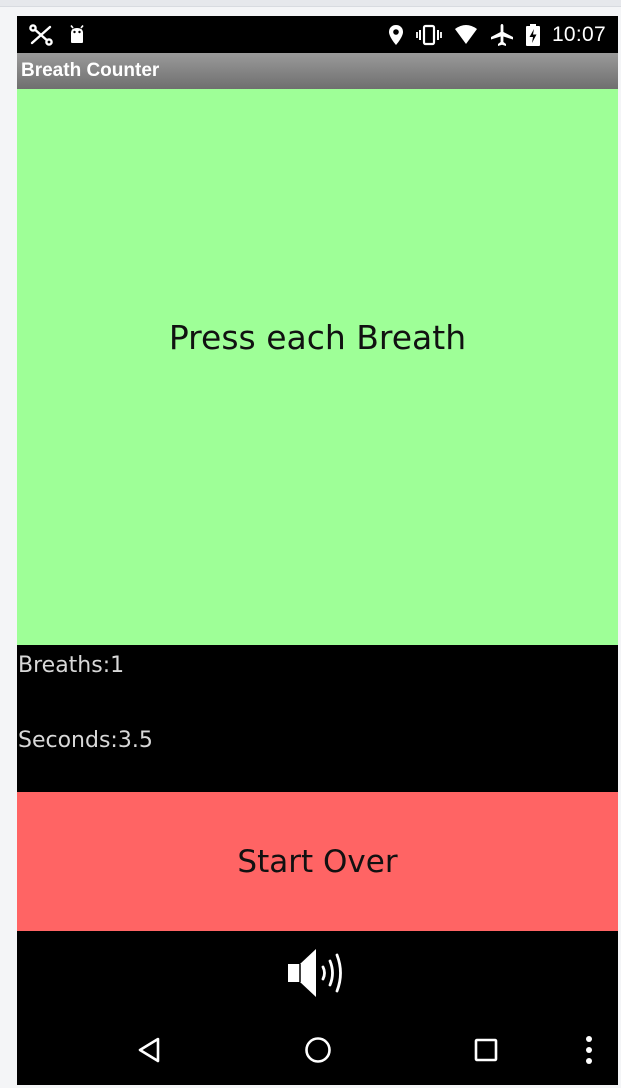  I want to click on speaker-volume-icon, so click(317, 973).